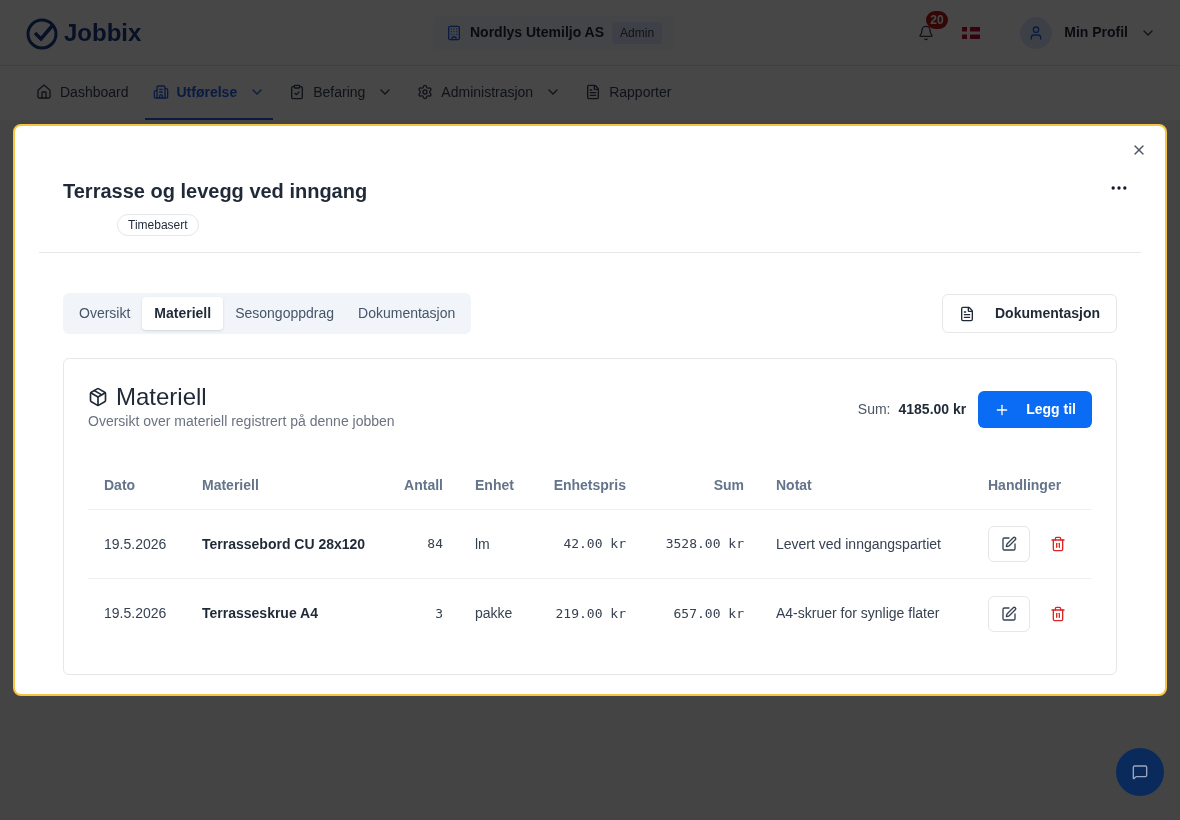 This screenshot has height=820, width=1180. I want to click on column-header: Enhet, so click(494, 485).